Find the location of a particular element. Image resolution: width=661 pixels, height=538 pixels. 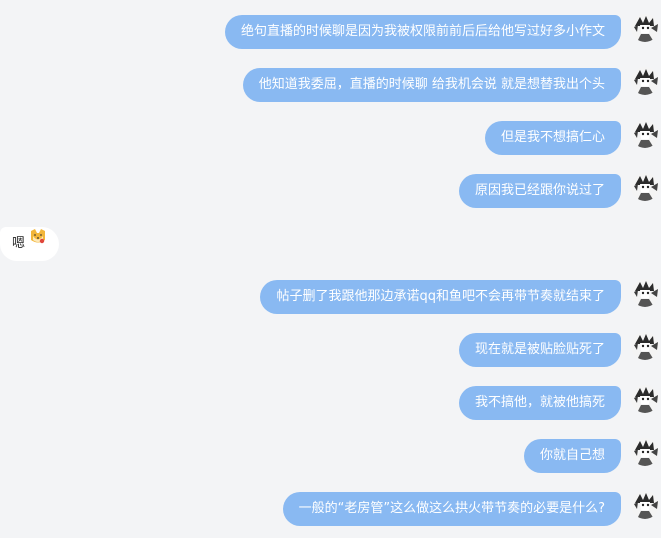

sent-message-bubble: 他知道我委屈，直播的时候聊 给我机会说 就是想替我出个头 is located at coordinates (431, 85).